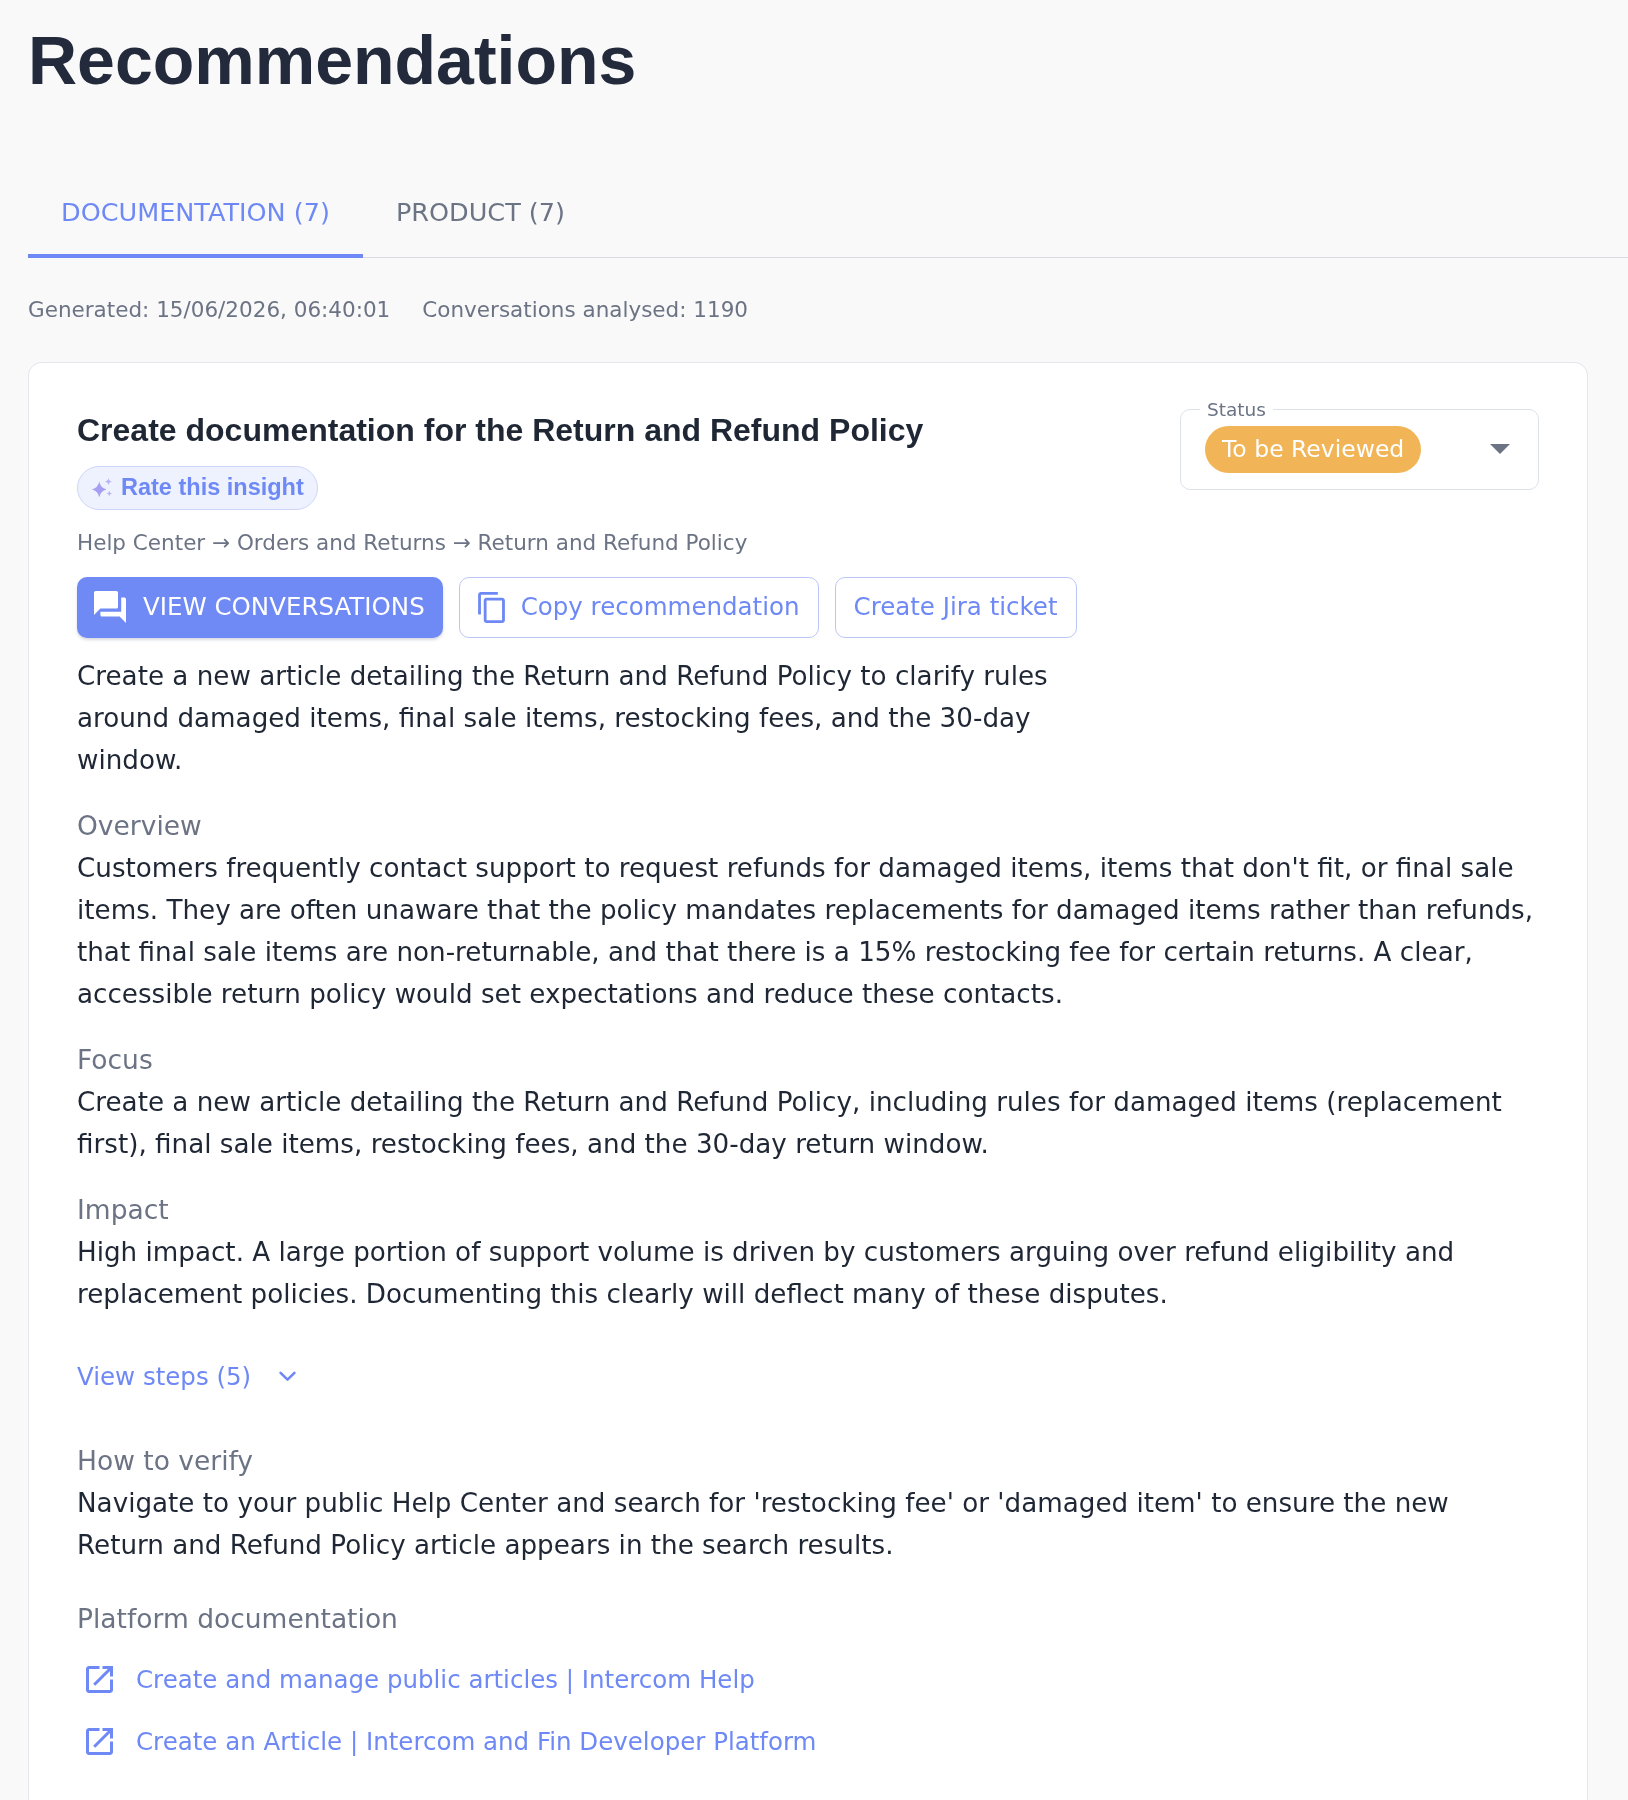  I want to click on section-heading: Impact, so click(123, 1209).